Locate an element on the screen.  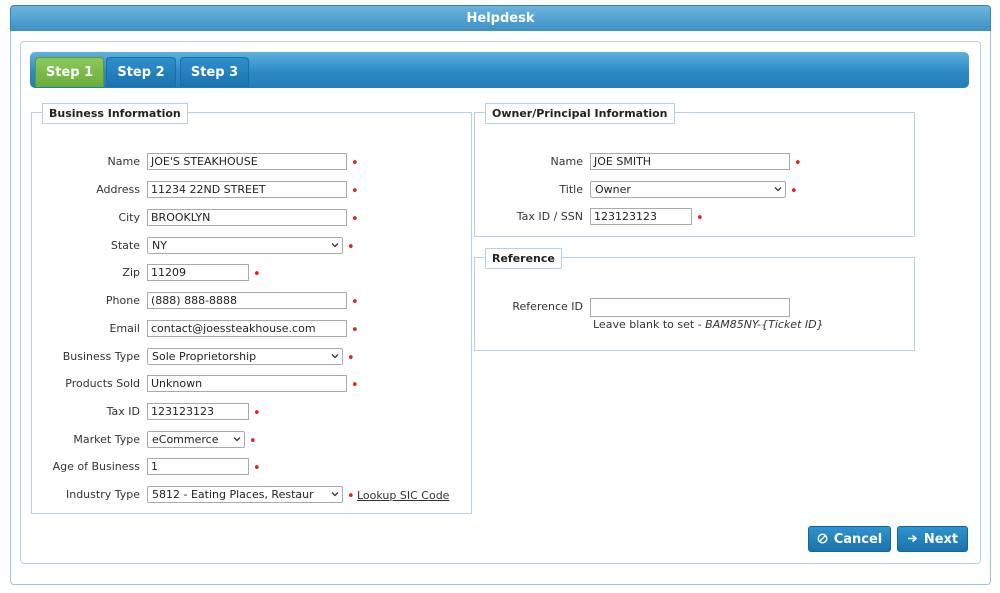
business-type-selected-value: Sole Proprietorship is located at coordinates (204, 356).